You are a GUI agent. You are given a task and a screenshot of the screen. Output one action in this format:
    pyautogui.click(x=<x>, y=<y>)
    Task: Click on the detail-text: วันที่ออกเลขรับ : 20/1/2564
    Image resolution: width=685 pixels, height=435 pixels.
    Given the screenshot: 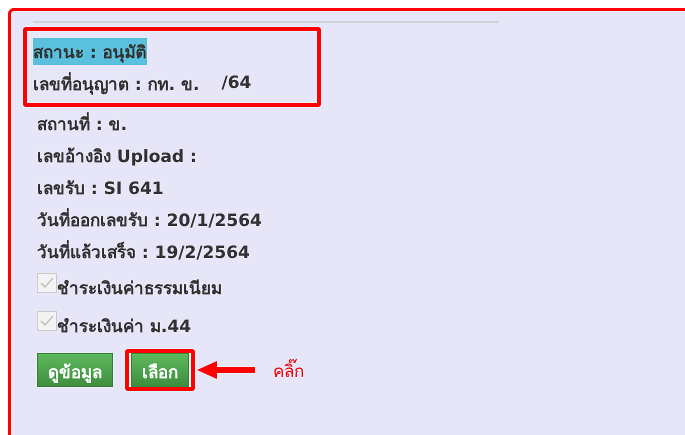 What is the action you would take?
    pyautogui.click(x=149, y=219)
    